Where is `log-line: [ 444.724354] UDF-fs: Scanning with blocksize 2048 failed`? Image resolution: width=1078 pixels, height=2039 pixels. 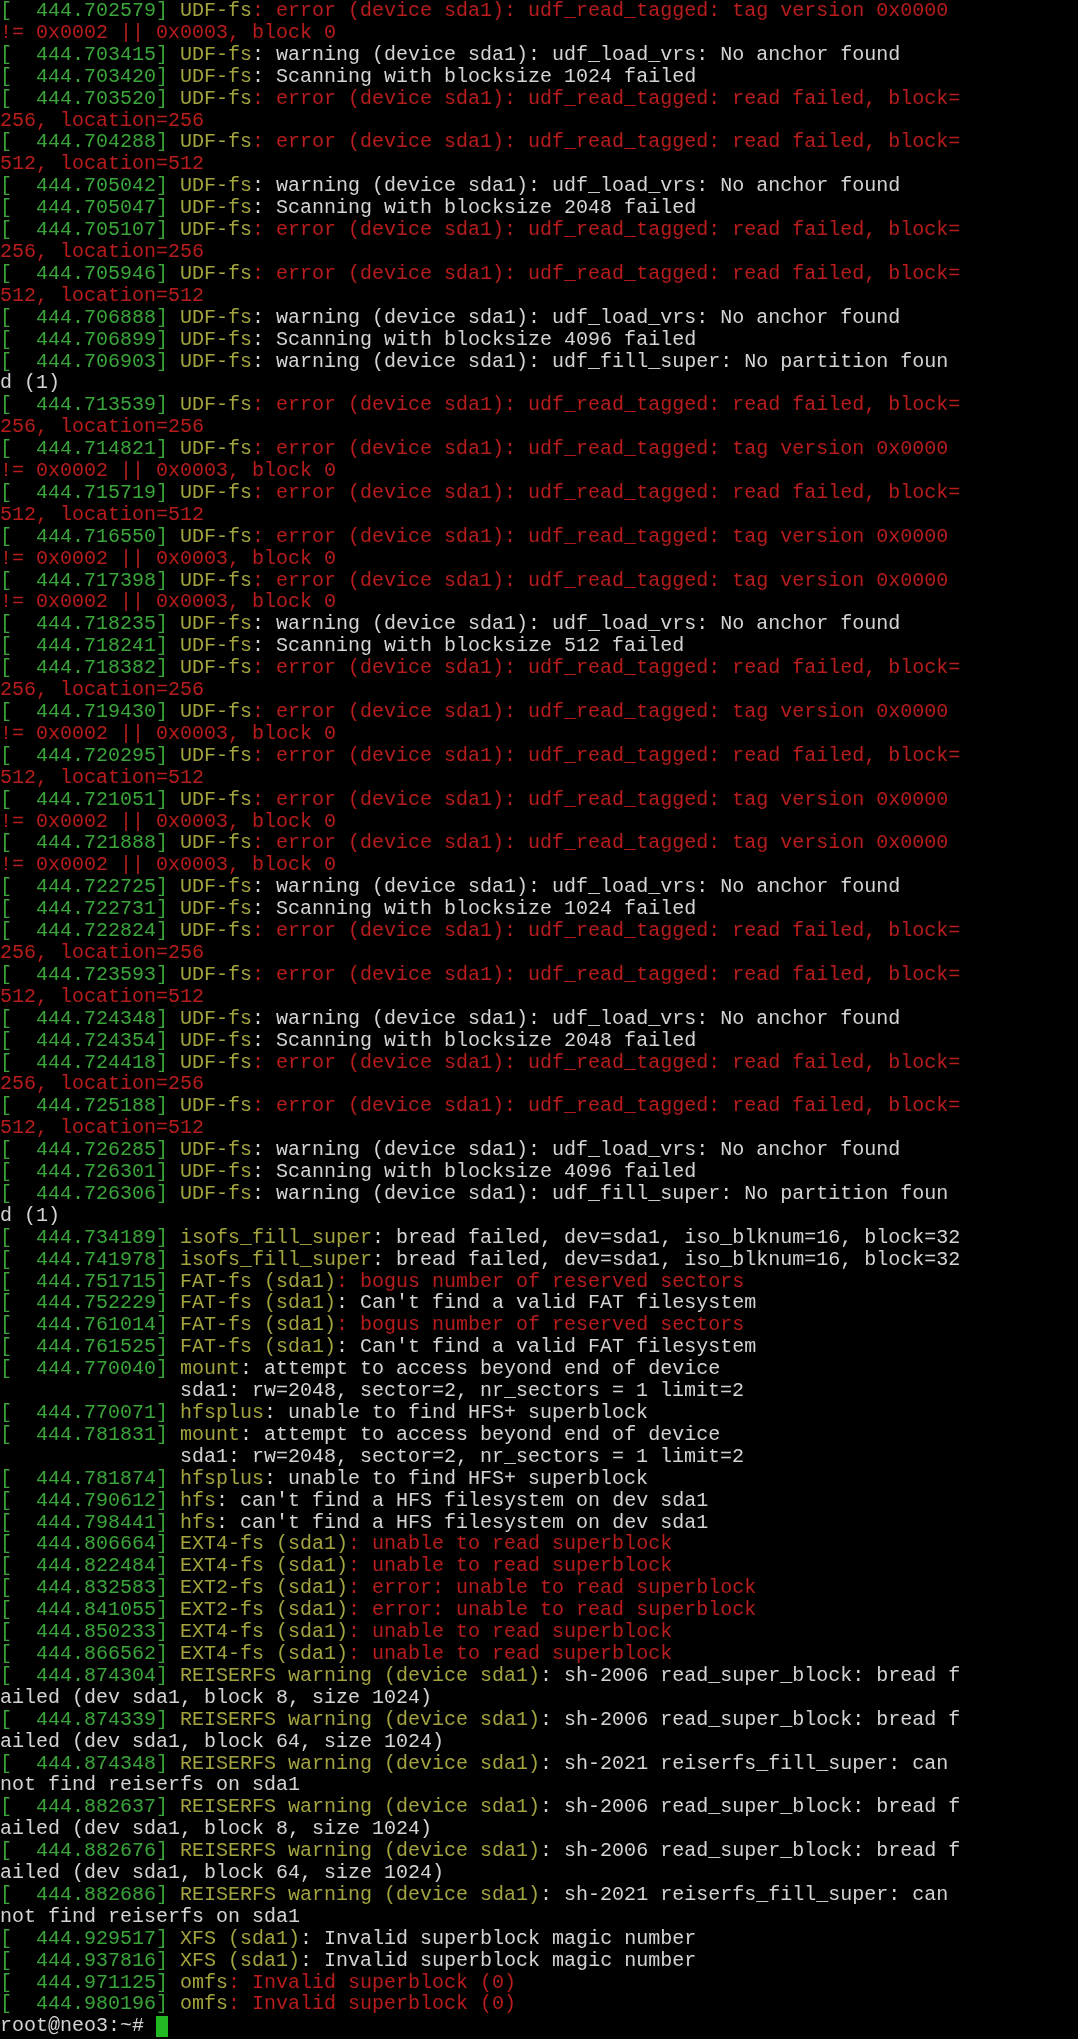 log-line: [ 444.724354] UDF-fs: Scanning with blocksize 2048 failed is located at coordinates (349, 1040).